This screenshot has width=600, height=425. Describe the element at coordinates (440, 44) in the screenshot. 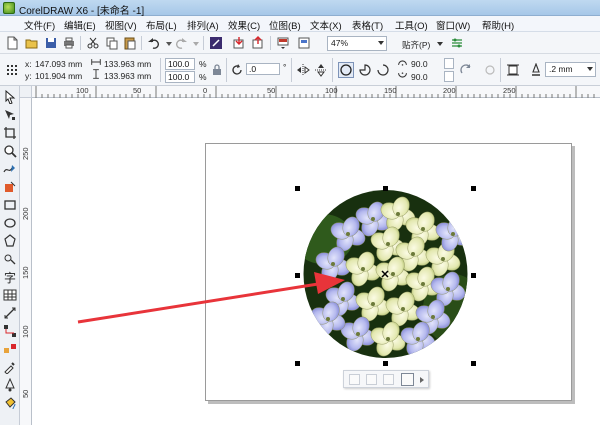

I see `snap-to-chevron-down-icon` at that location.